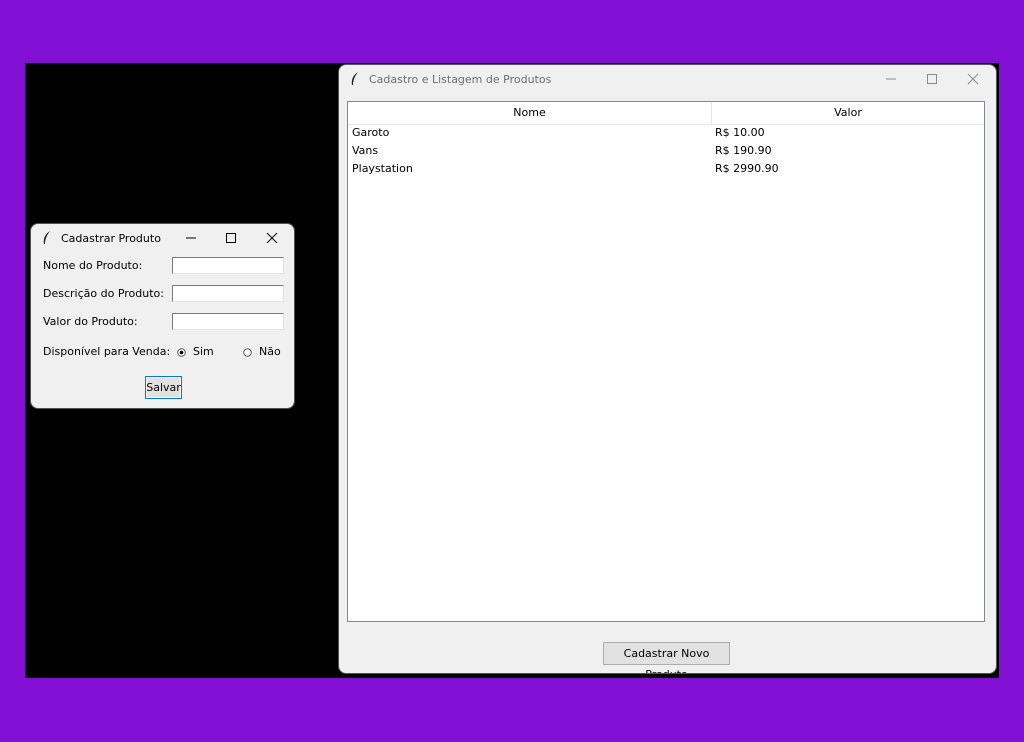  What do you see at coordinates (666, 133) in the screenshot?
I see `table-row: Garoto R$ 10.00` at bounding box center [666, 133].